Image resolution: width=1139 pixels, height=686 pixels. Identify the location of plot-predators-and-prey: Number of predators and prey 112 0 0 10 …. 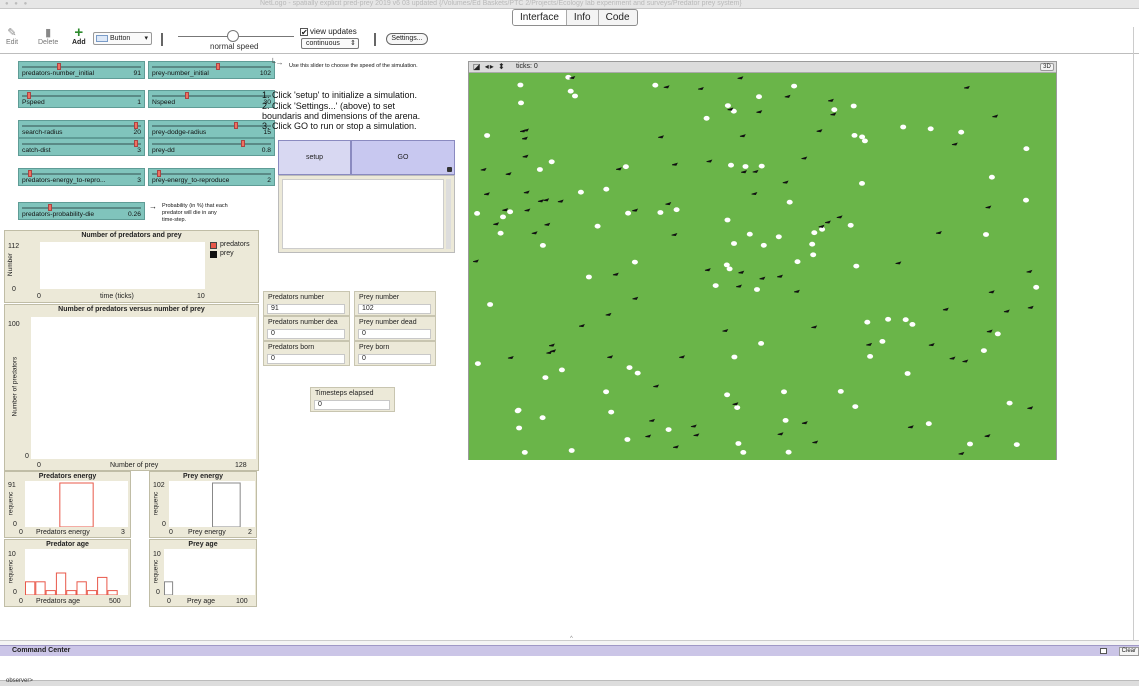
(131, 266).